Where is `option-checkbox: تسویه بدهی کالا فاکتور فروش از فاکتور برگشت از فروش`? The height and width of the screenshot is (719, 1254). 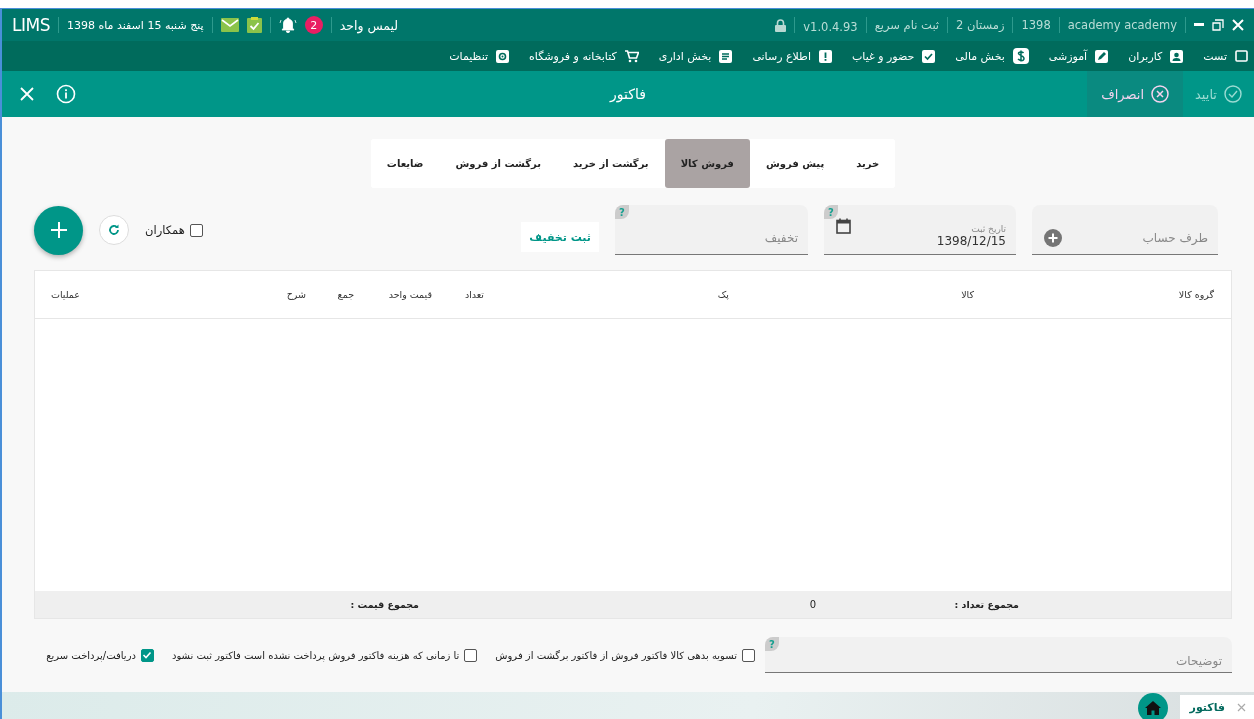 option-checkbox: تسویه بدهی کالا فاکتور فروش از فاکتور برگشت از فروش is located at coordinates (625, 655).